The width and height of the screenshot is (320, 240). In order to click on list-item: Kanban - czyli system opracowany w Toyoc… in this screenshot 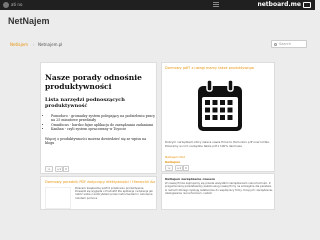, I will do `click(103, 129)`.